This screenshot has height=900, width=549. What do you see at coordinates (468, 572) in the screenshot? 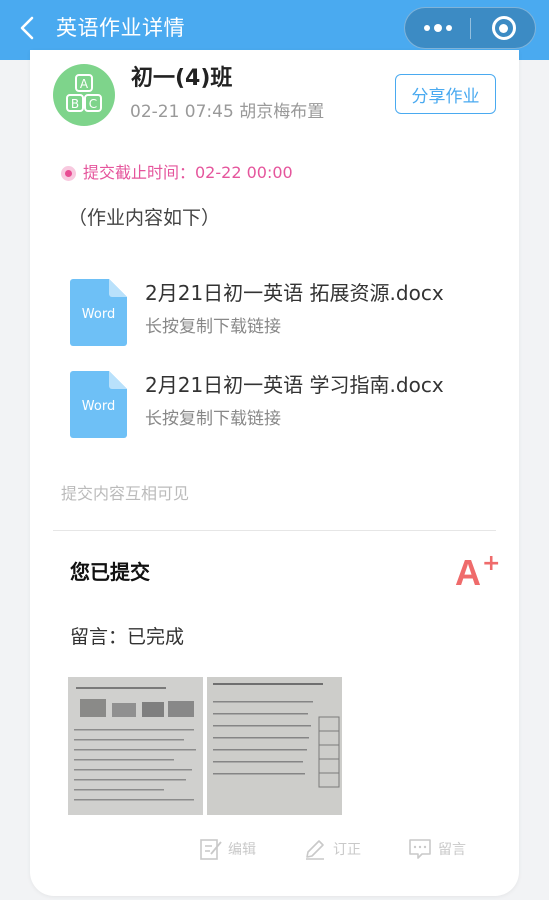
I see `grade-letter: A` at bounding box center [468, 572].